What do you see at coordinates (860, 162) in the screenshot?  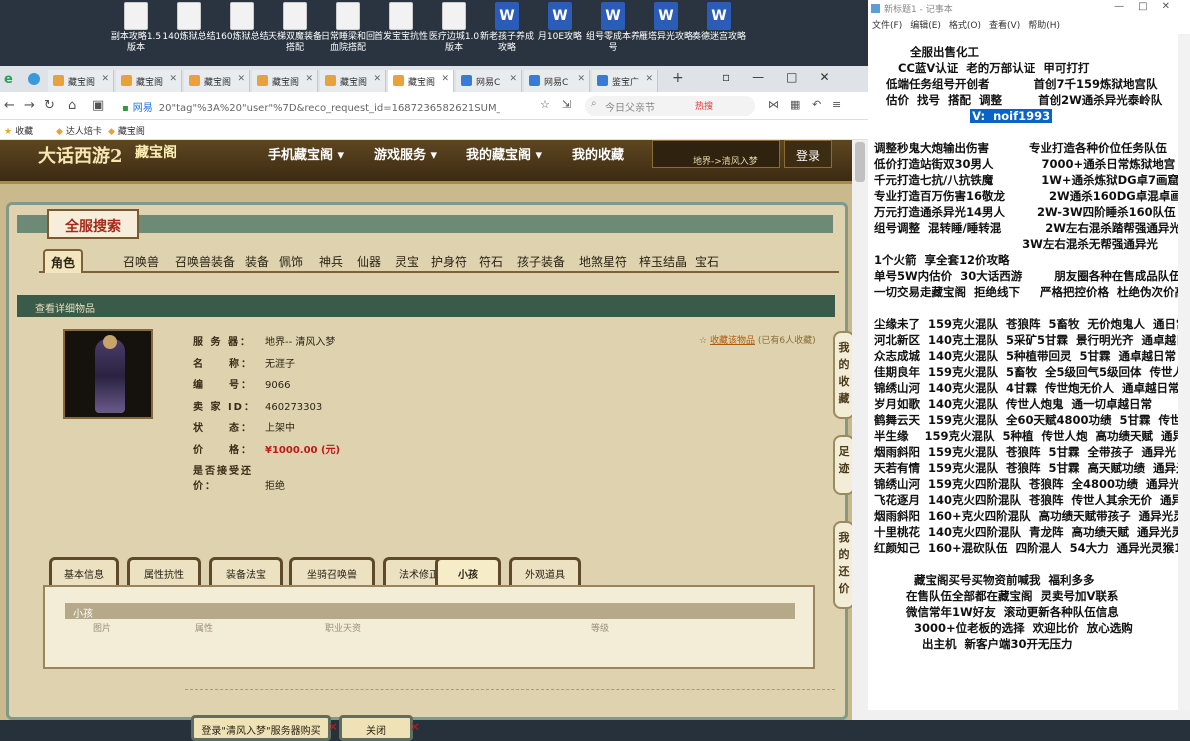 I see `scroll-thumb` at bounding box center [860, 162].